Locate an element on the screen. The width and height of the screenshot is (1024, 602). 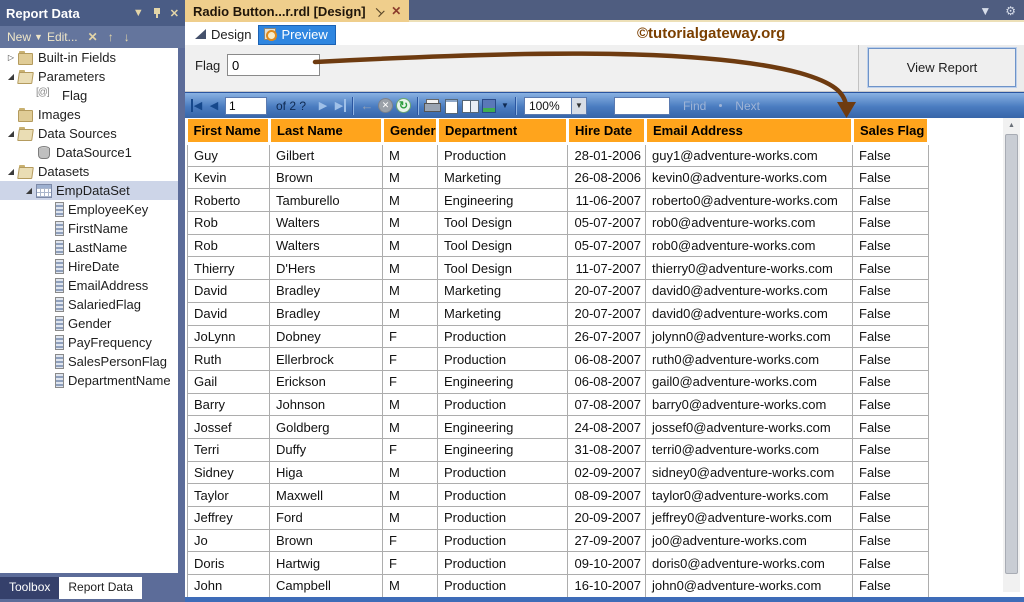
document-pin-icon: ⊣ is located at coordinates (378, 11).